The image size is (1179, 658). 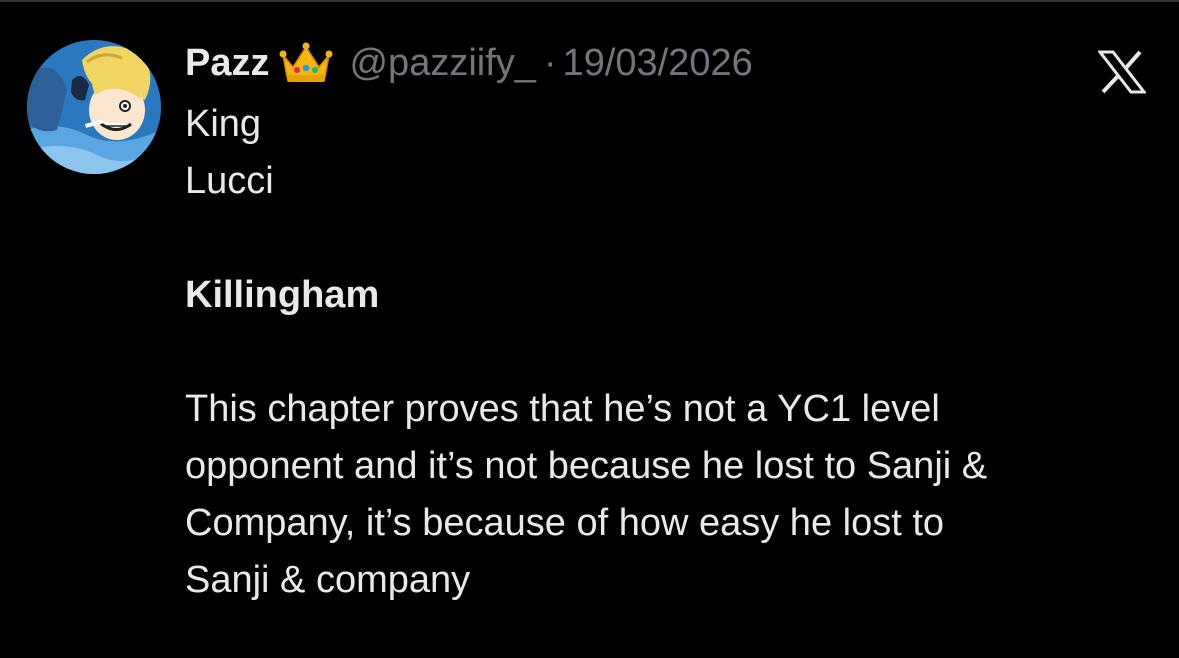 I want to click on tweet-line-bold: Killingham, so click(x=282, y=295).